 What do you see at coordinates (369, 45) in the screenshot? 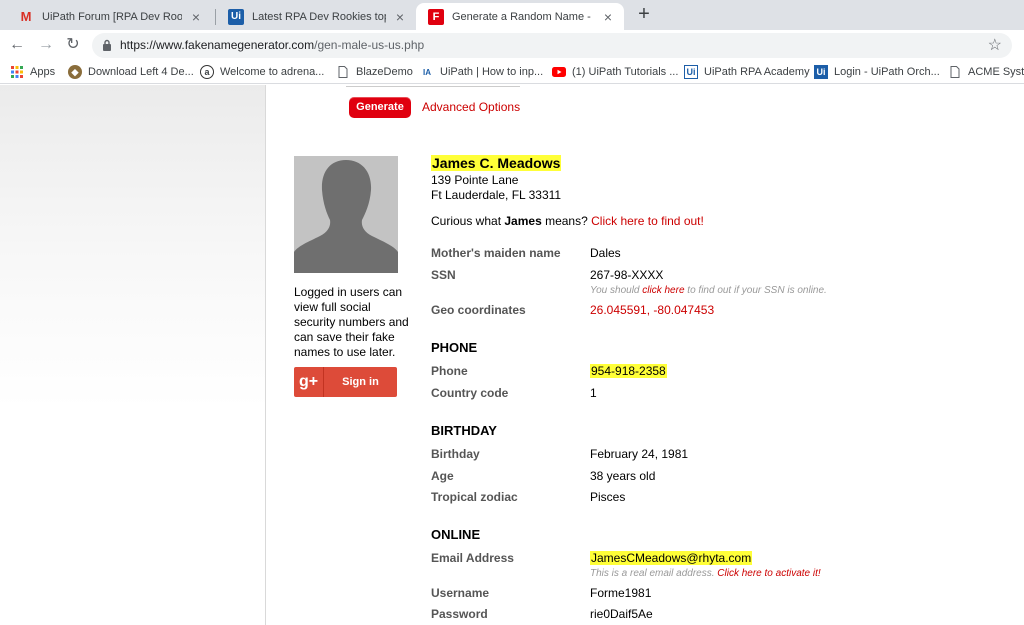
I see `url-path: /gen-male-us-us.php` at bounding box center [369, 45].